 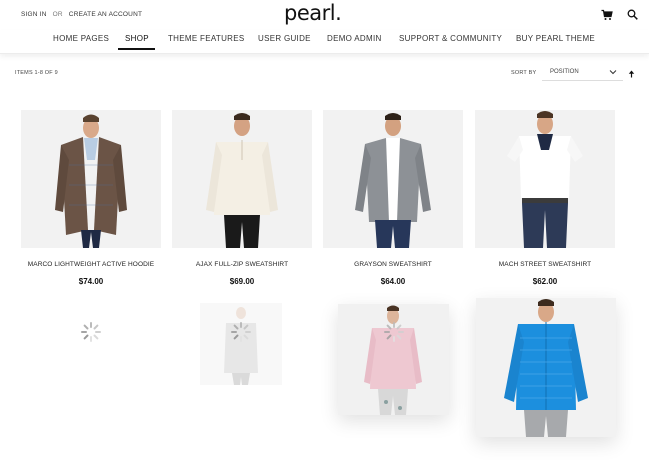 What do you see at coordinates (34, 14) in the screenshot?
I see `sign-in-link: SIGN IN` at bounding box center [34, 14].